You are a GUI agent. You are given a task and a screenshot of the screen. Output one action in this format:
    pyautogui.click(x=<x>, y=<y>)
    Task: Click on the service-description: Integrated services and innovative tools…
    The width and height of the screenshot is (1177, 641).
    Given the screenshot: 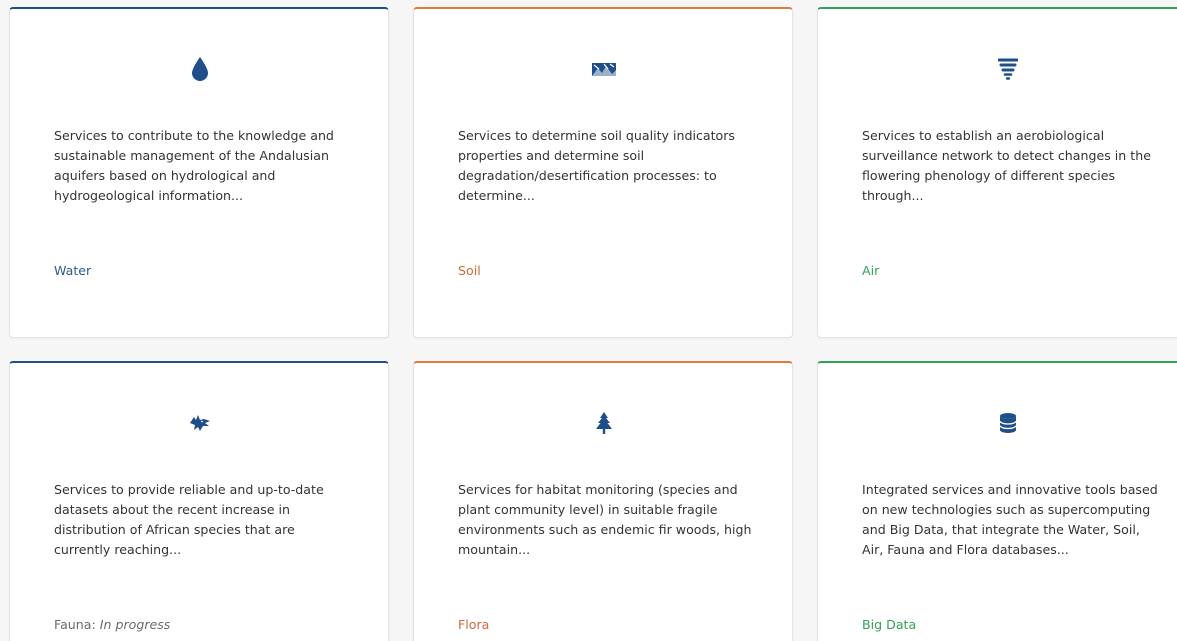 What is the action you would take?
    pyautogui.click(x=1010, y=519)
    